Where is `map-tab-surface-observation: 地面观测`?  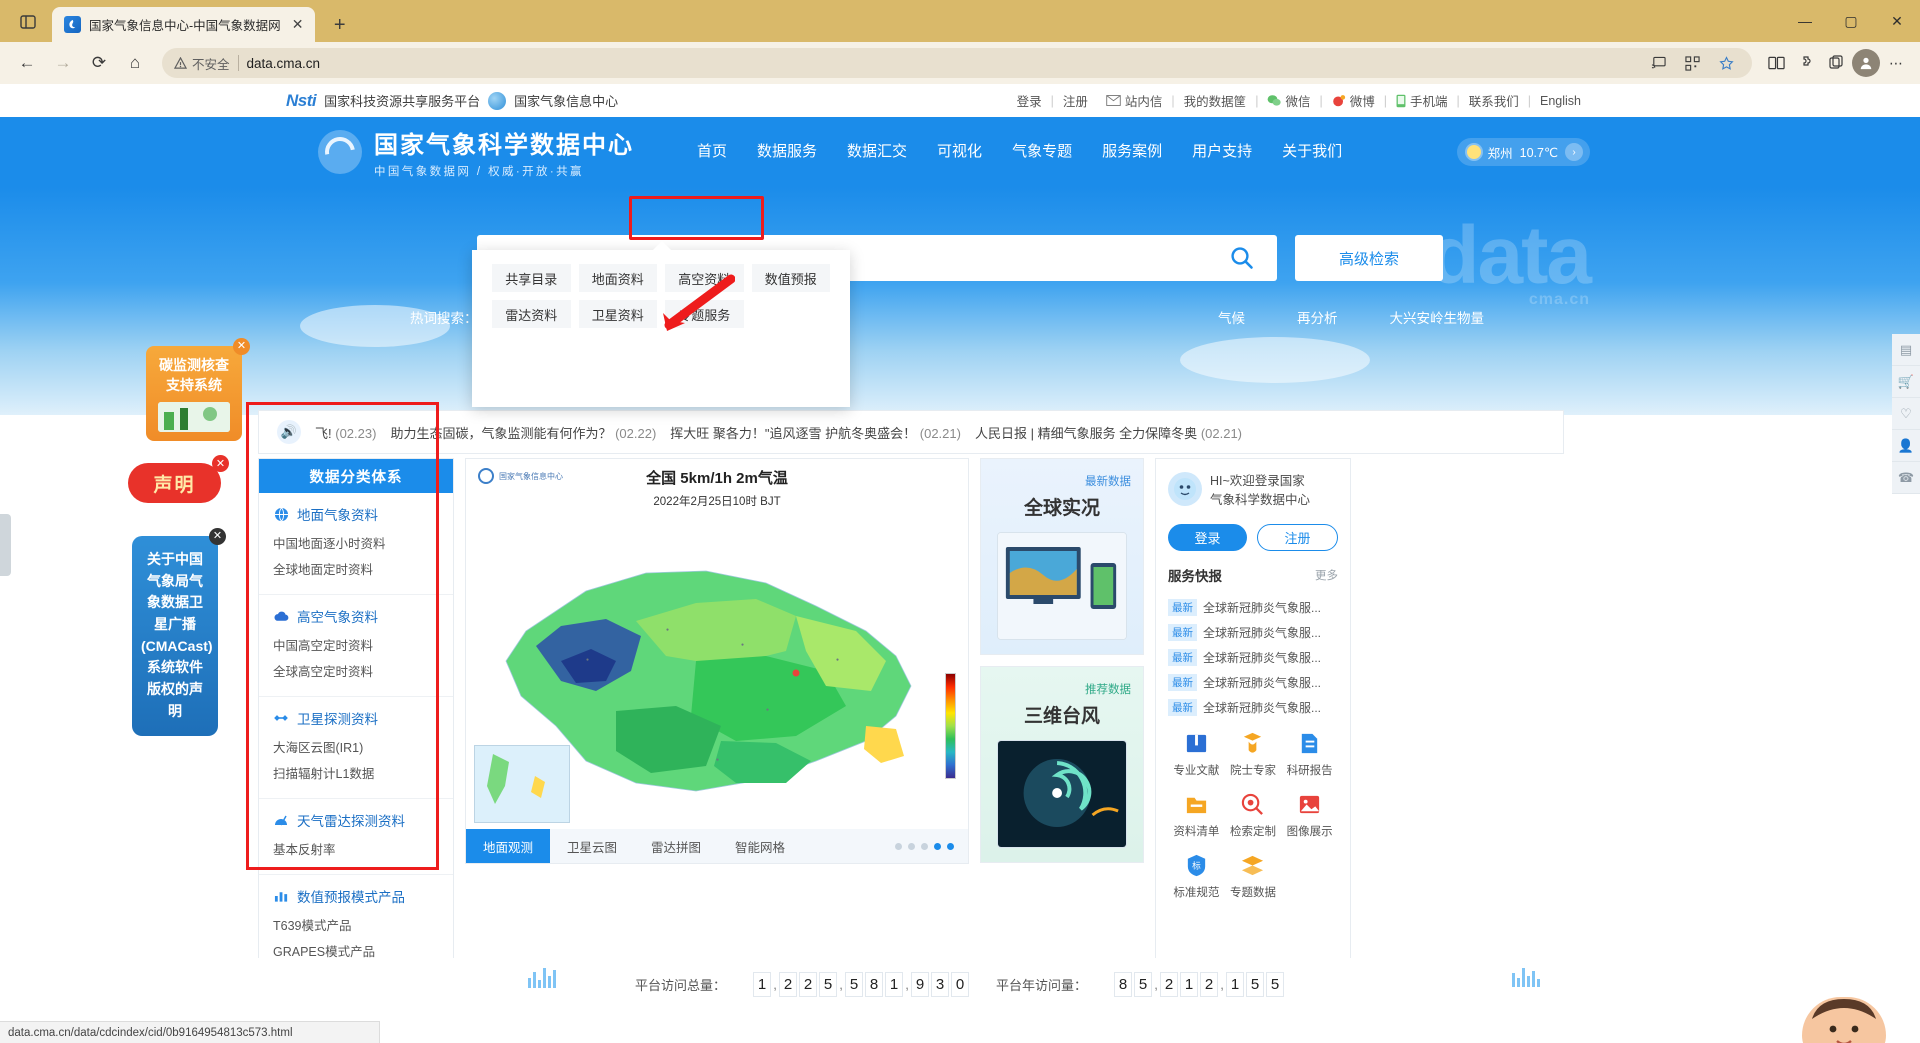 map-tab-surface-observation: 地面观测 is located at coordinates (508, 846).